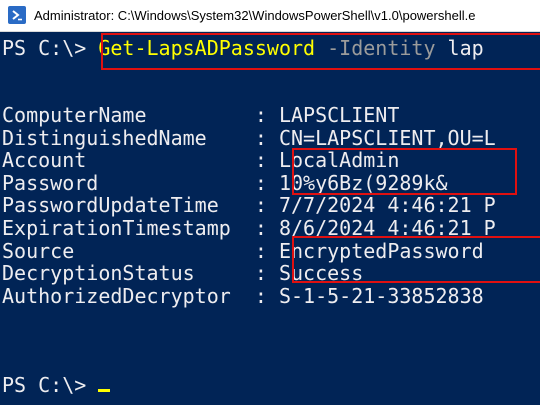 The height and width of the screenshot is (405, 540). I want to click on output-row: ComputerName : LAPSCLIENT, so click(200, 115).